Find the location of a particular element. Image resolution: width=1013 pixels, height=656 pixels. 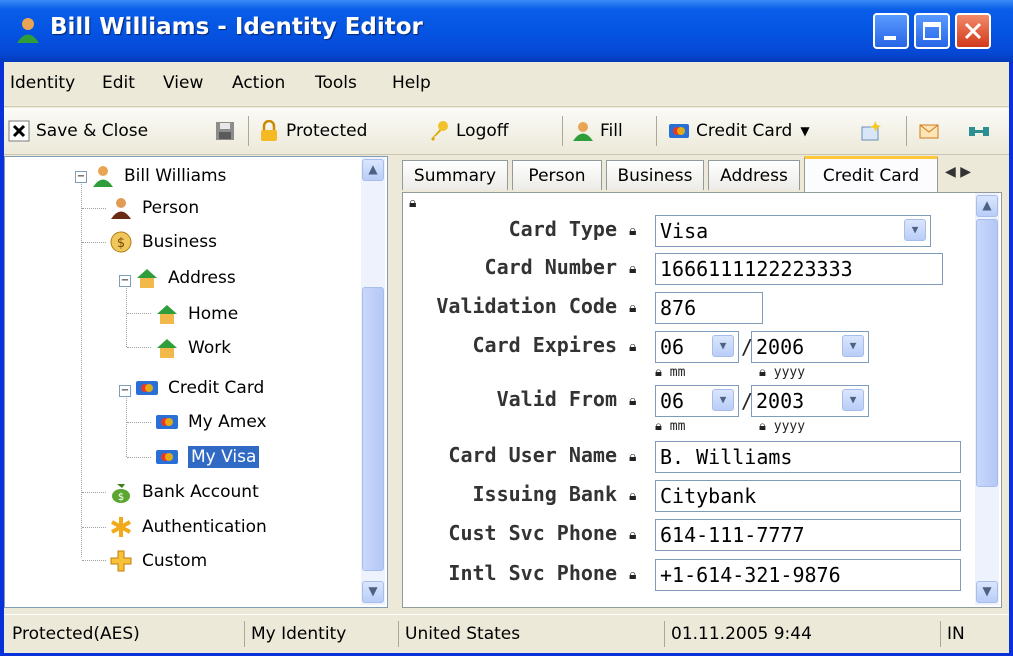

tab-summary: Summary is located at coordinates (455, 175).